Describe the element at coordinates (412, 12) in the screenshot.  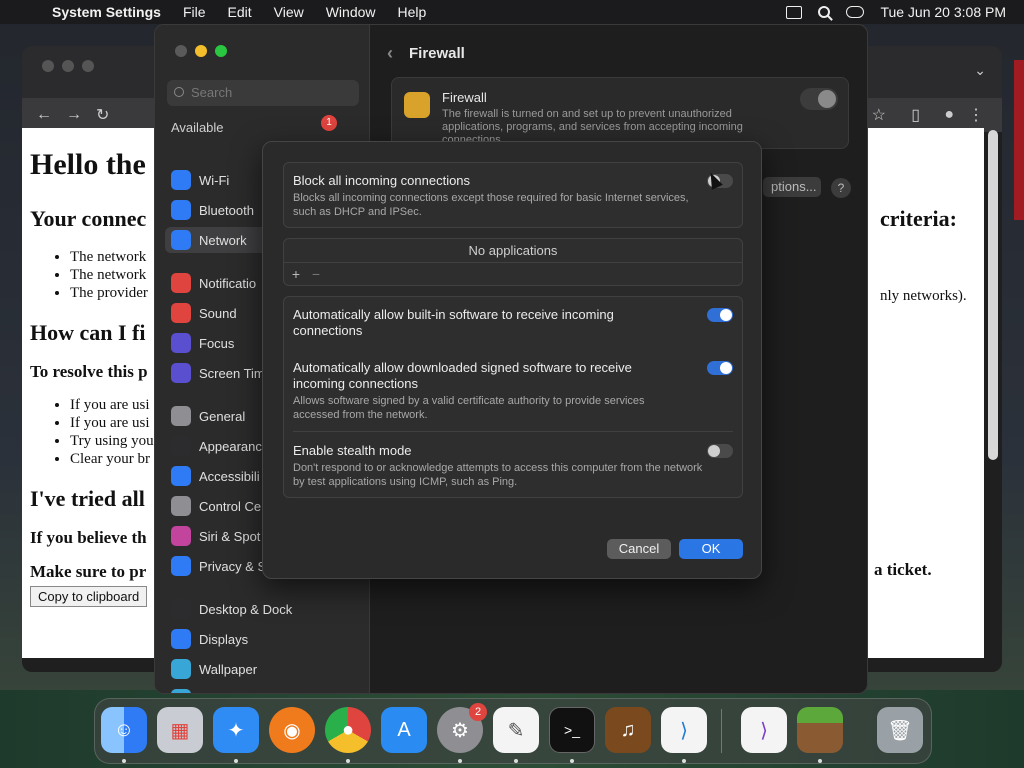
I see `menu-help: Help` at that location.